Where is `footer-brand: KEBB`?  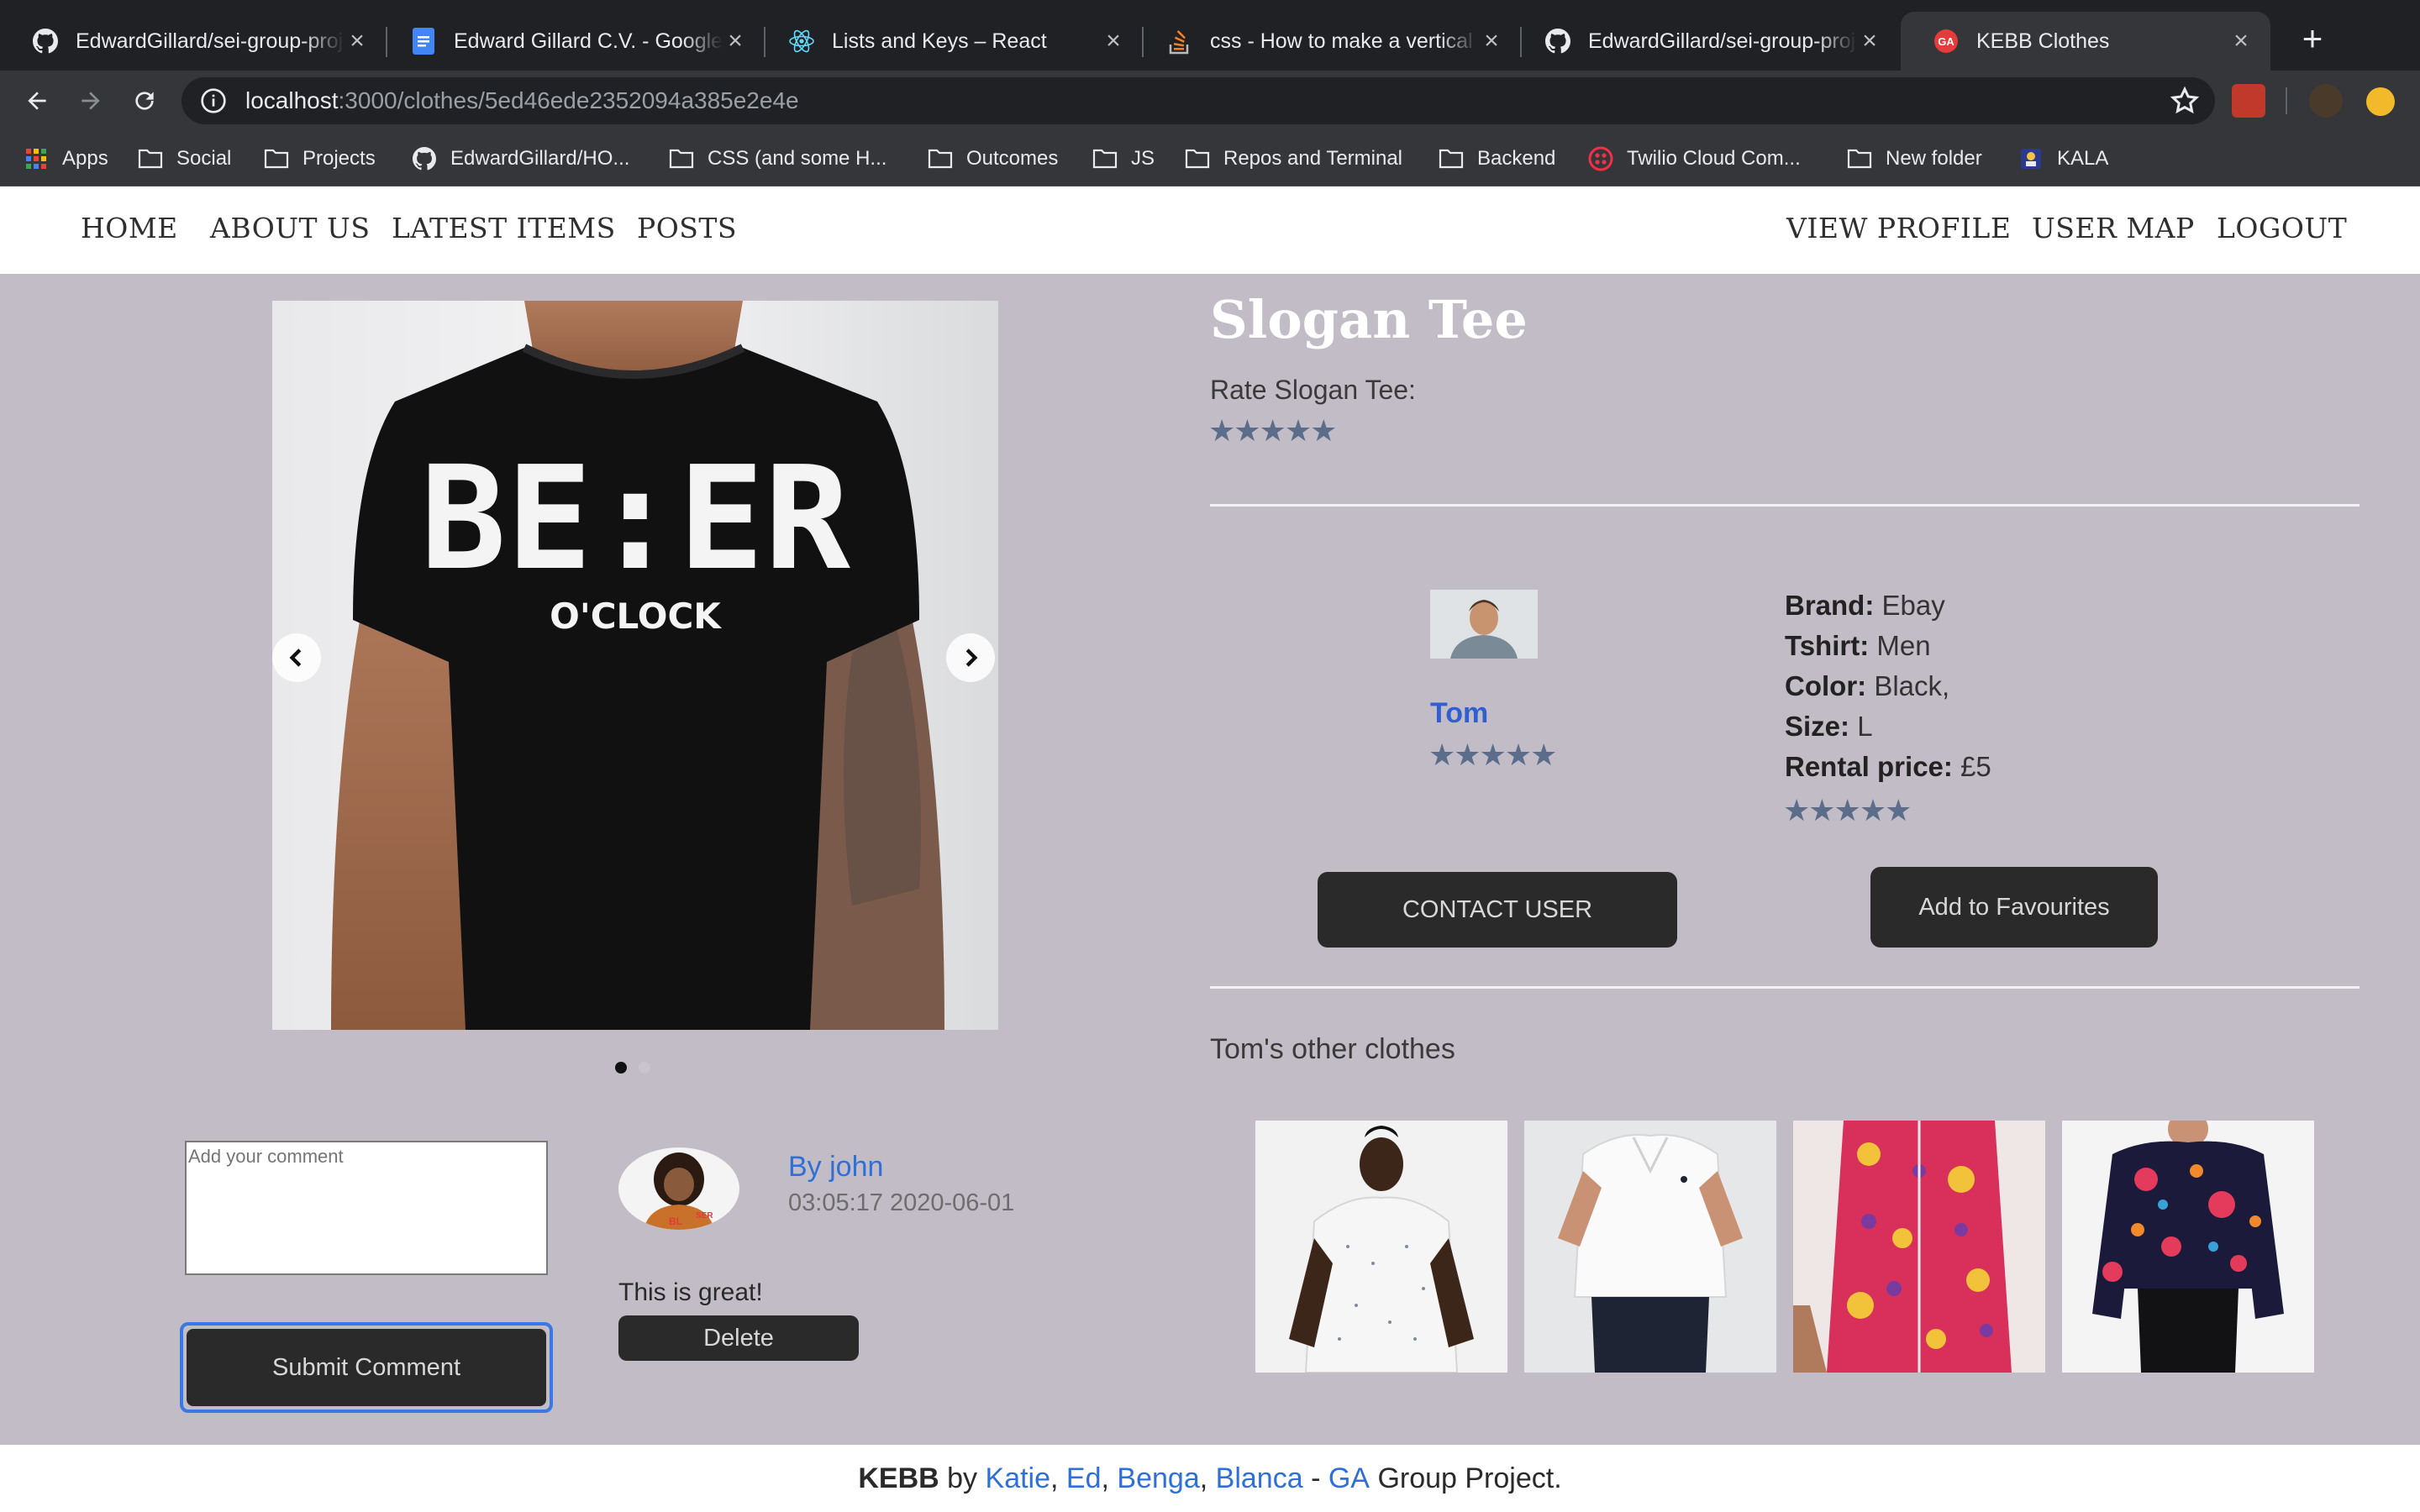 footer-brand: KEBB is located at coordinates (899, 1478).